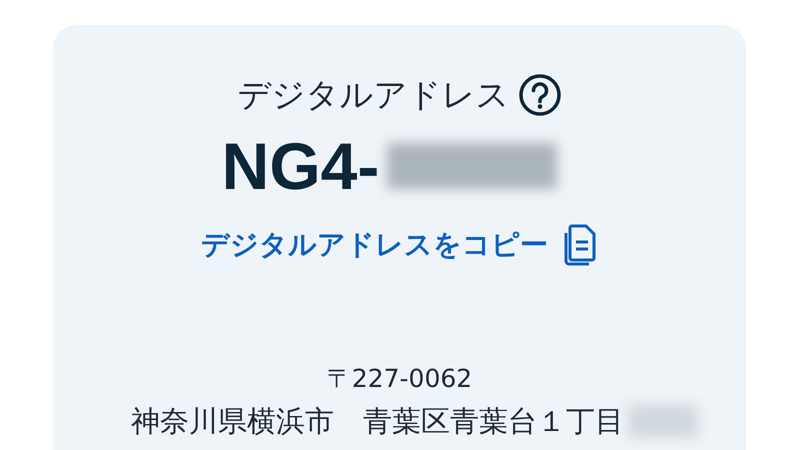 This screenshot has height=450, width=800. I want to click on copy-link: デジタルアドレスをコピー, so click(399, 245).